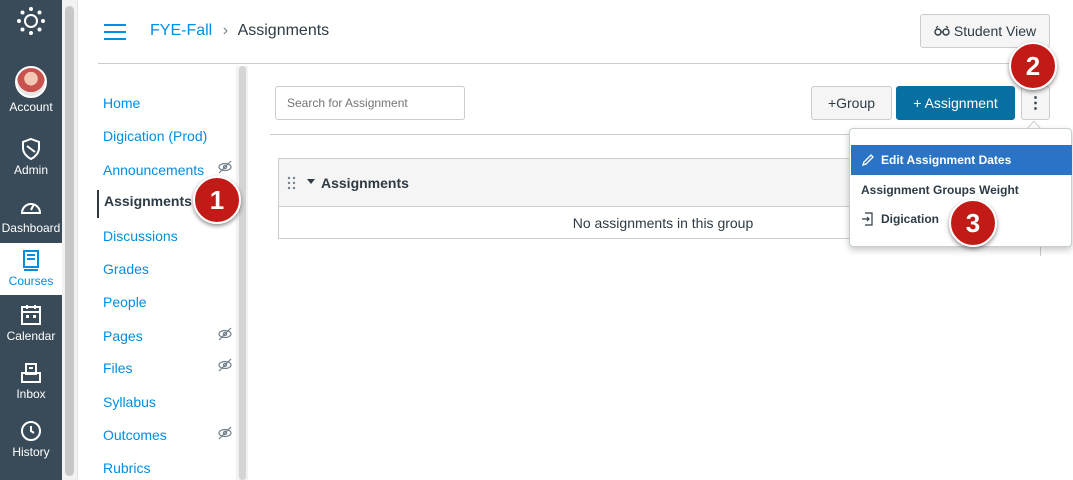  I want to click on course-nav-outcomes: Outcomes, so click(135, 435).